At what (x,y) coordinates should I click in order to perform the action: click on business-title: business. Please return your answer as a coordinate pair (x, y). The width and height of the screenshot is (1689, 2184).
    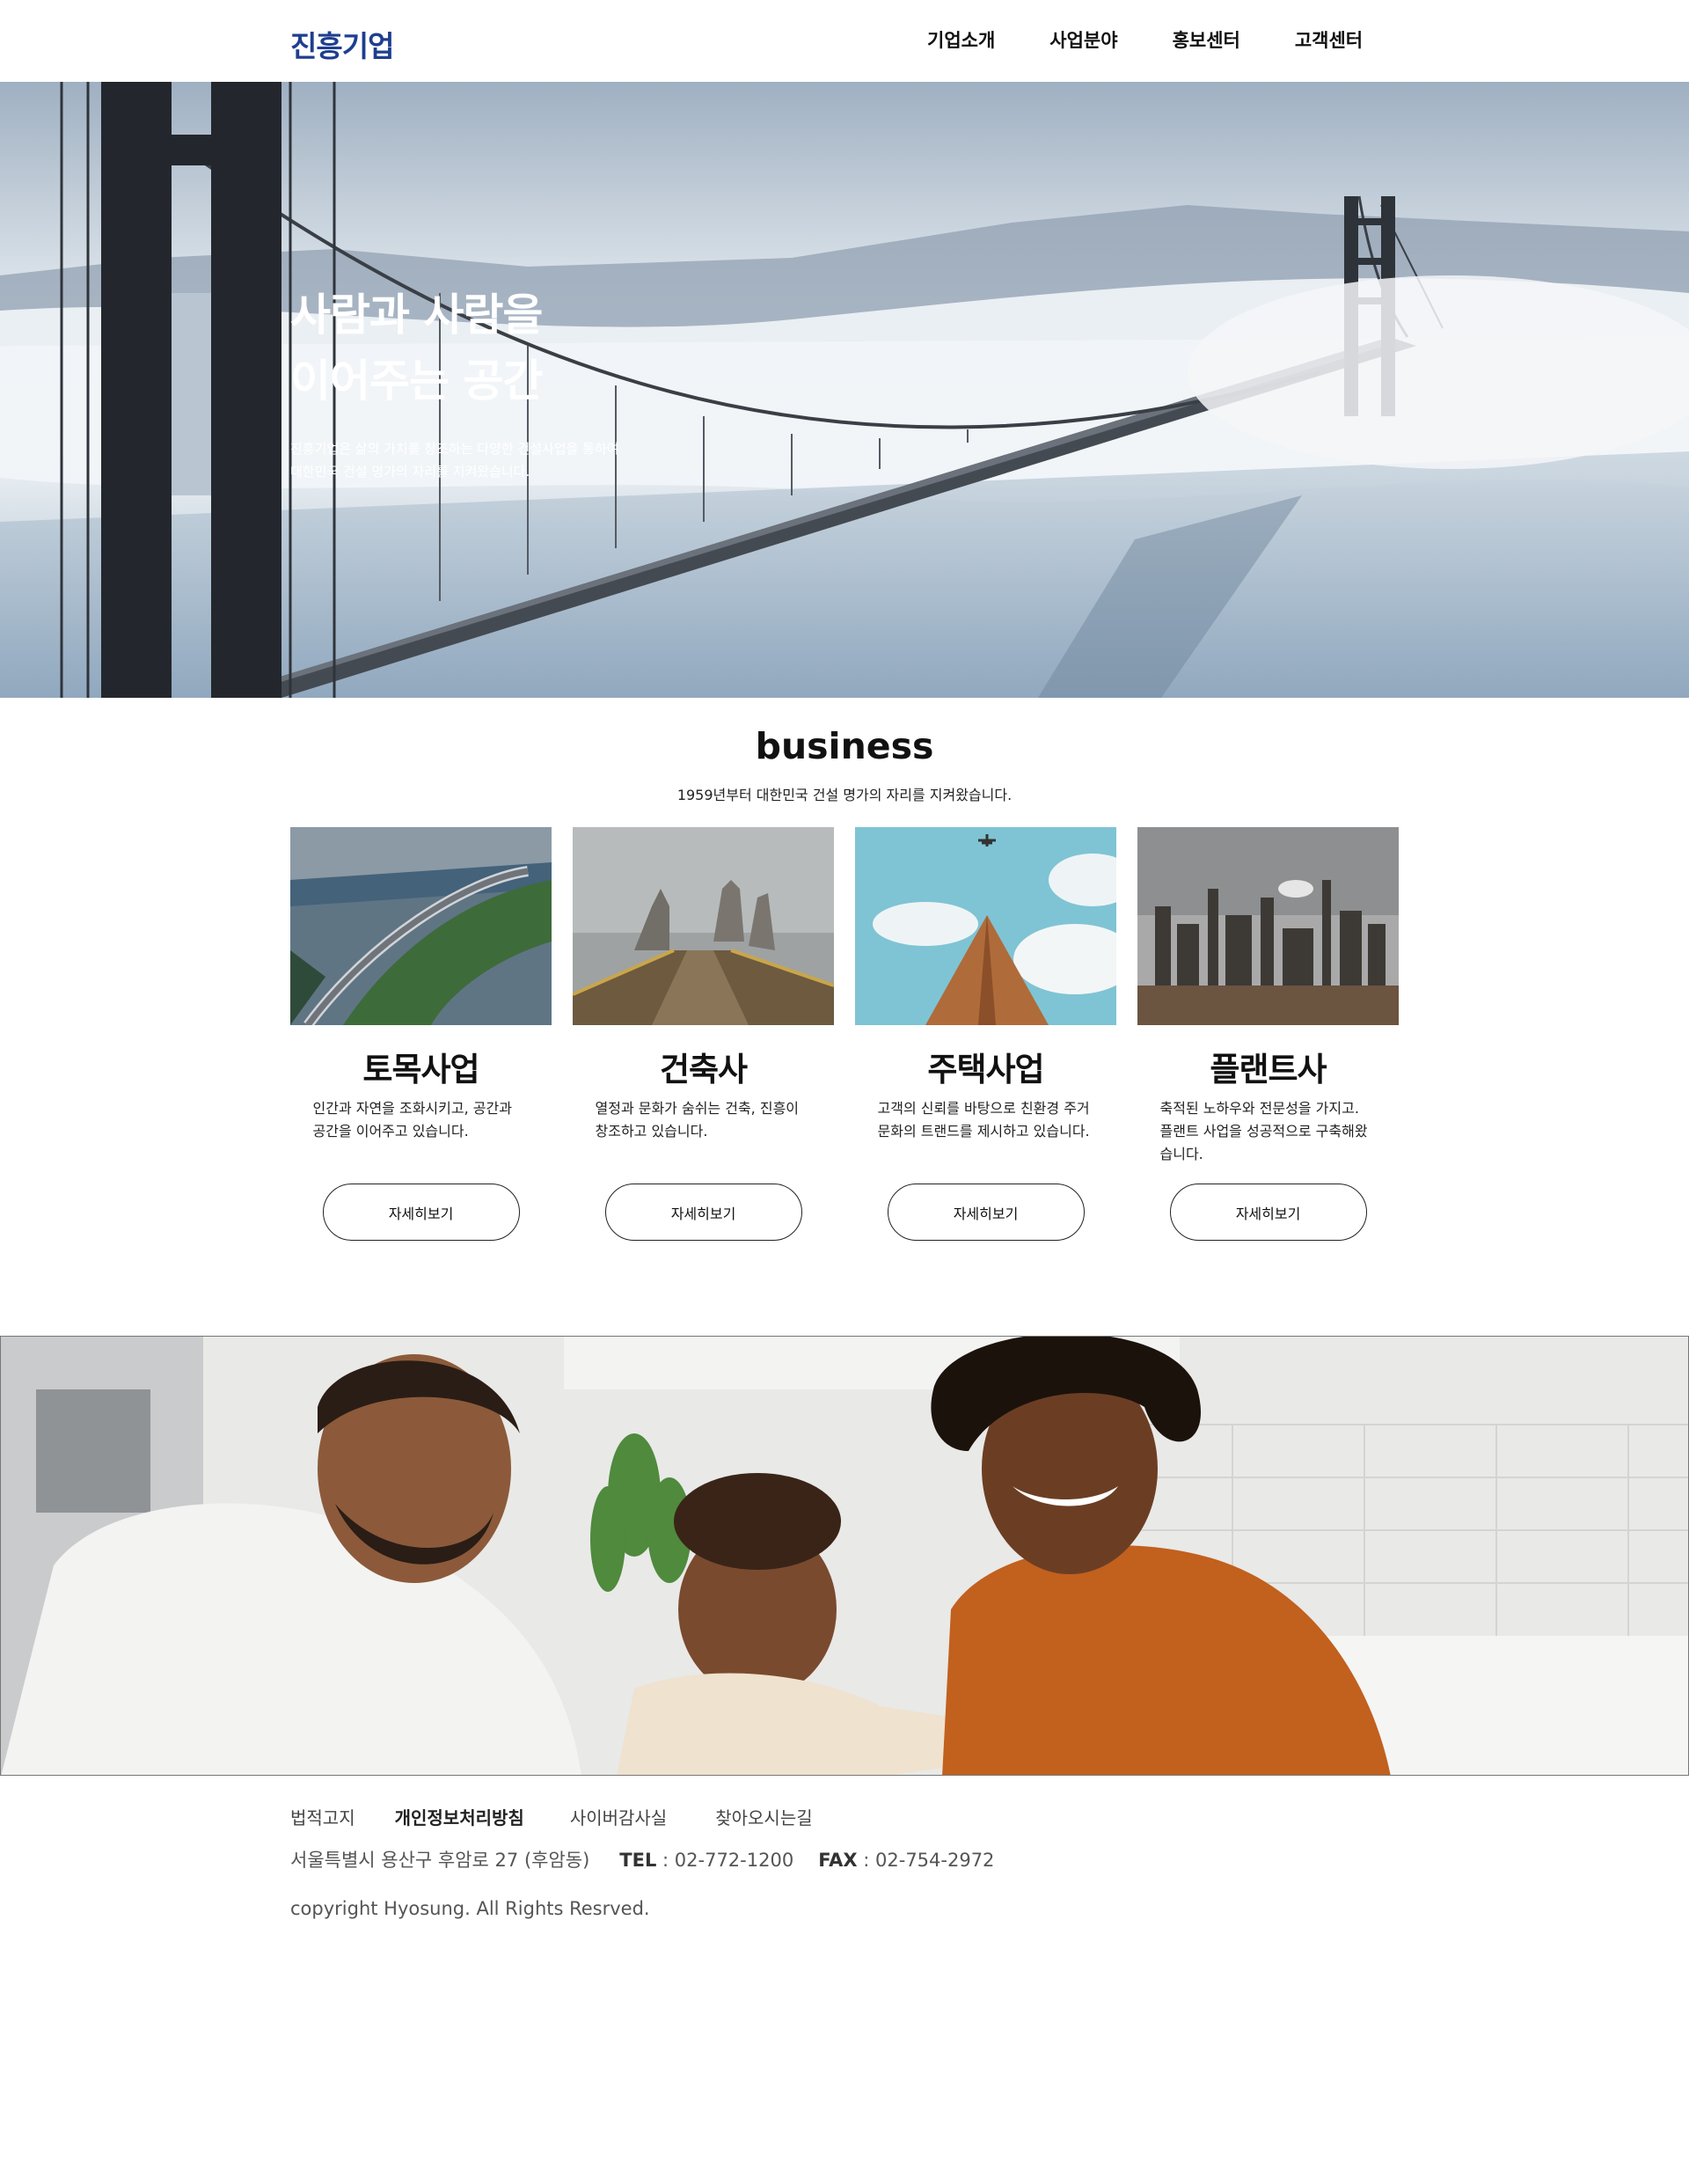
    Looking at the image, I should click on (844, 746).